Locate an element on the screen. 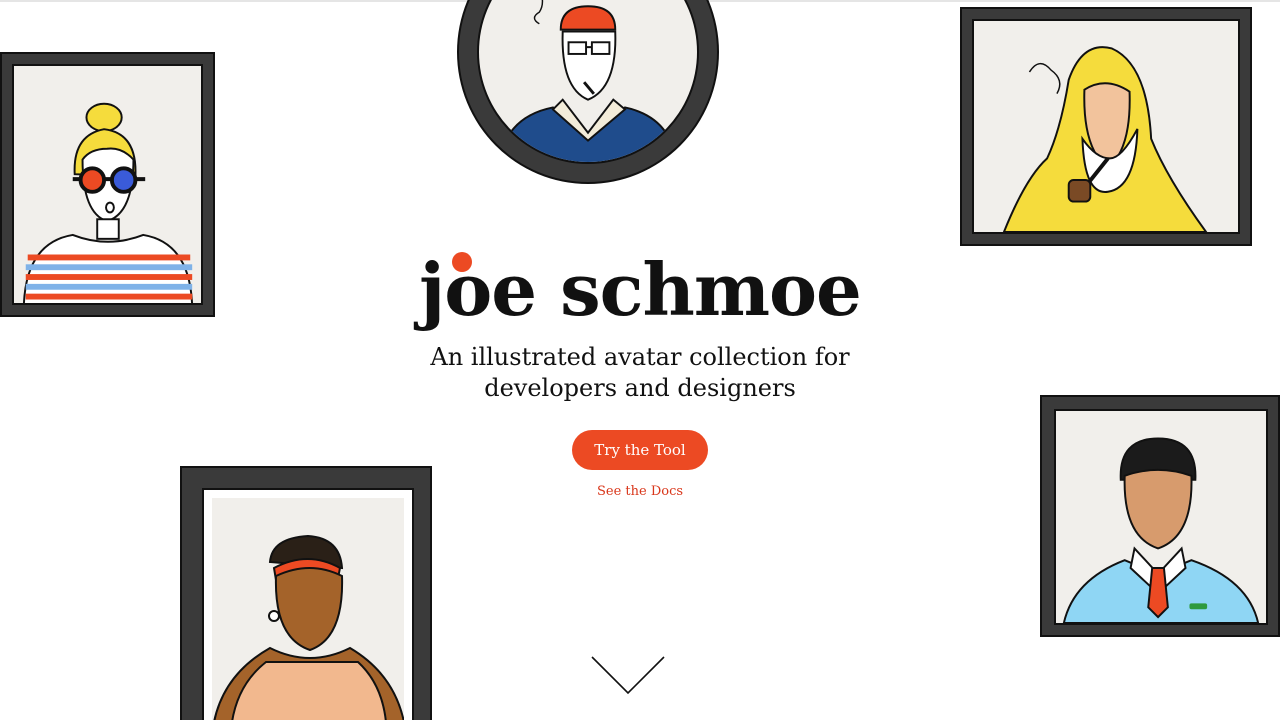 This screenshot has width=1280, height=720. avatar-polo-man is located at coordinates (1161, 530).